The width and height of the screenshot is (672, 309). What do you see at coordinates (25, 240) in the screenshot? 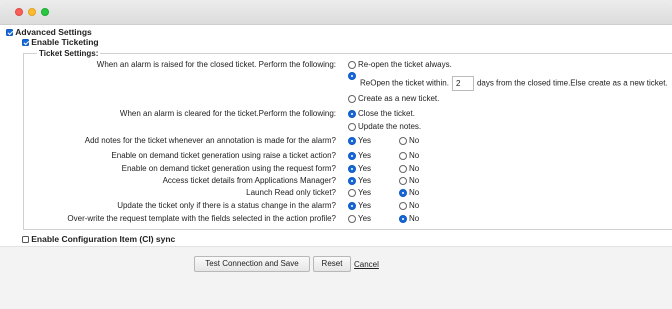
I see `enable-ci-sync-checkbox` at bounding box center [25, 240].